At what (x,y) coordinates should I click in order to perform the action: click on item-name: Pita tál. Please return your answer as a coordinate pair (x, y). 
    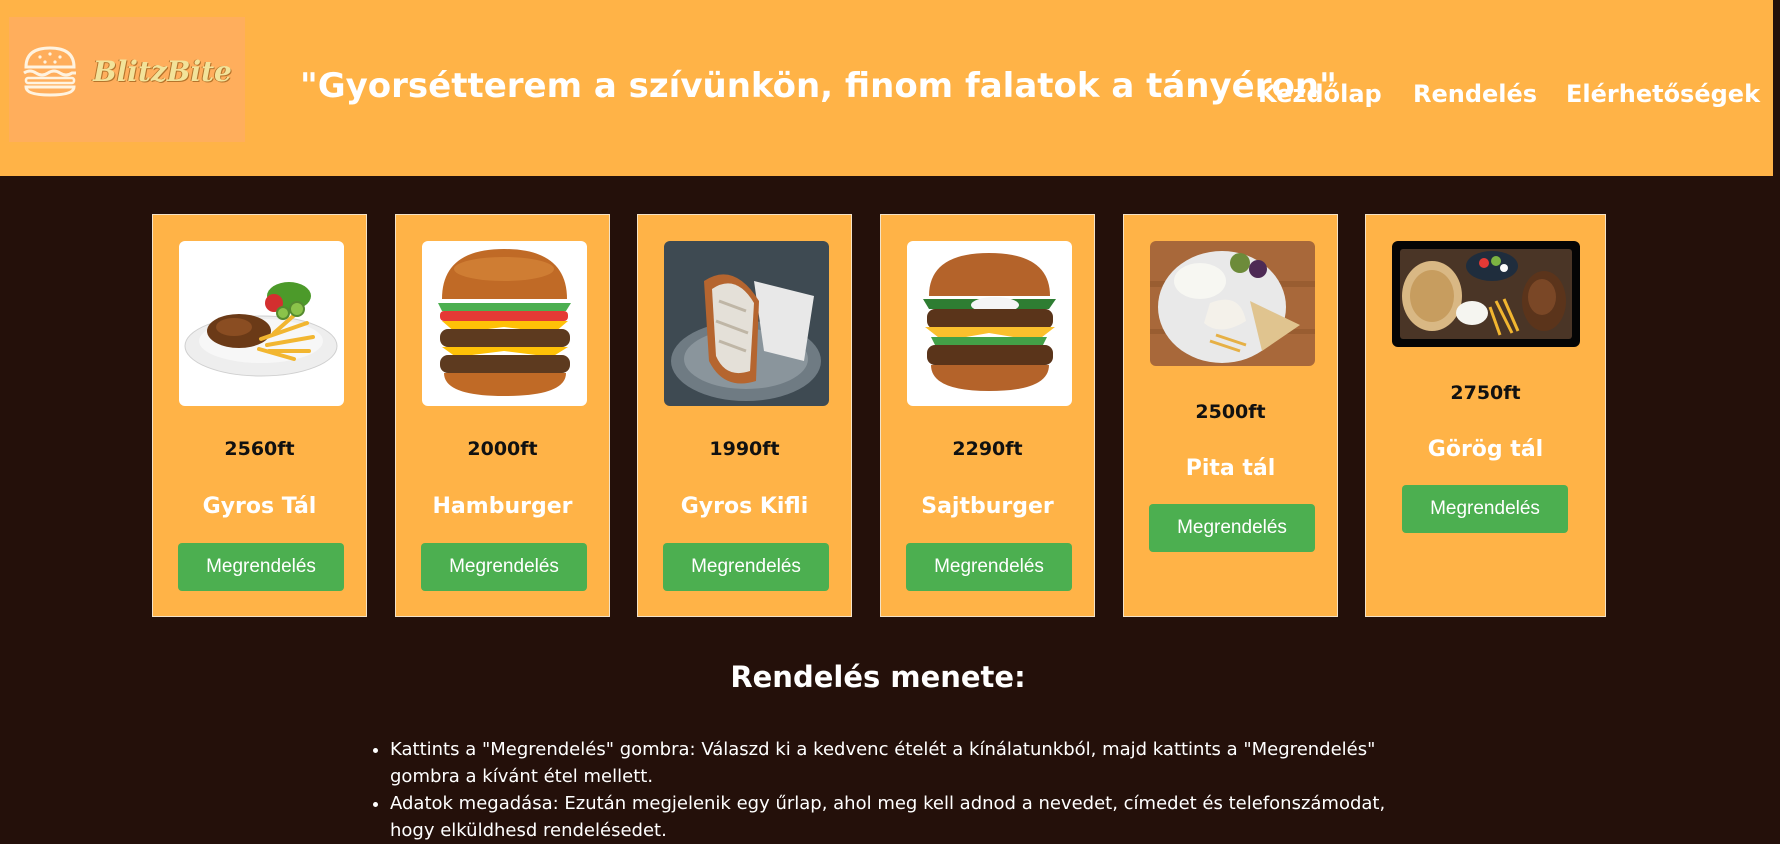
    Looking at the image, I should click on (1230, 468).